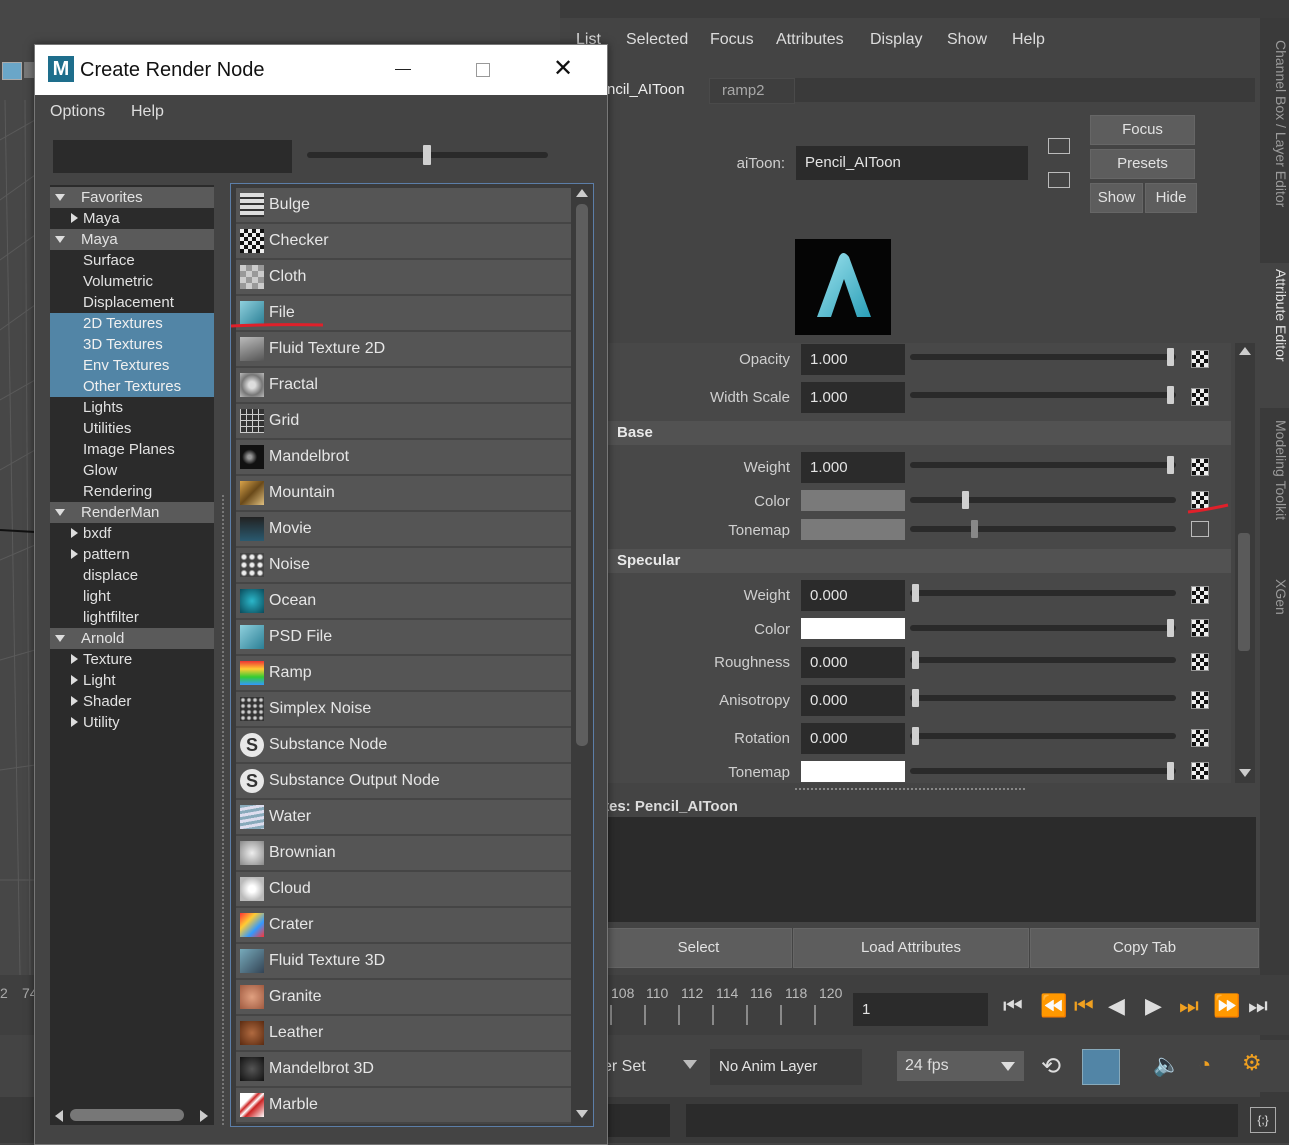 The height and width of the screenshot is (1145, 1289). I want to click on tab-channel-box: Channel Box / Layer Editor, so click(1274, 146).